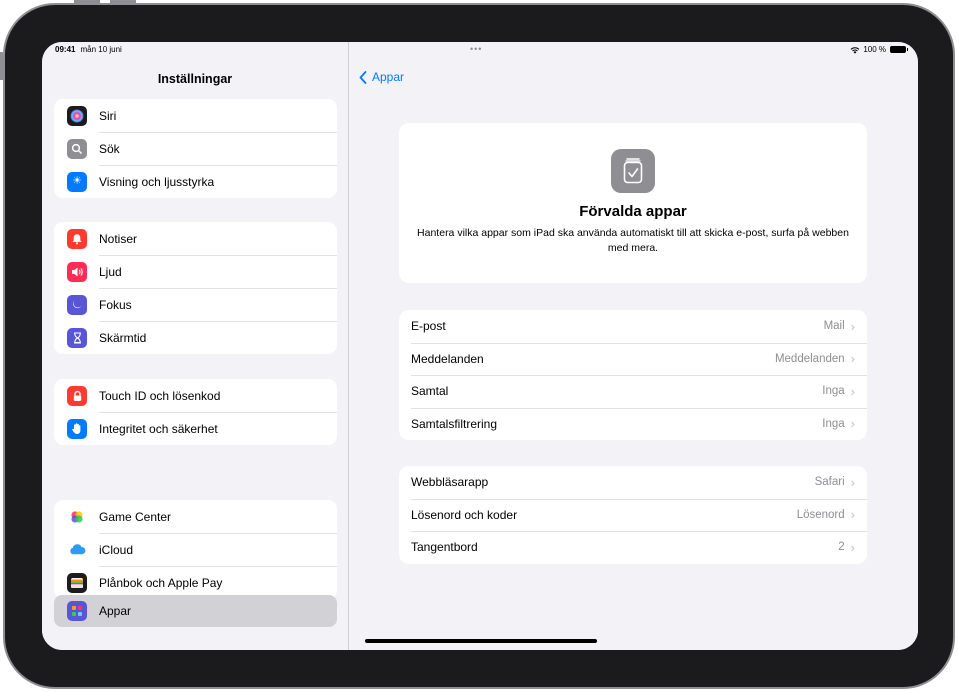 The width and height of the screenshot is (958, 692). What do you see at coordinates (77, 304) in the screenshot?
I see `moon-icon` at bounding box center [77, 304].